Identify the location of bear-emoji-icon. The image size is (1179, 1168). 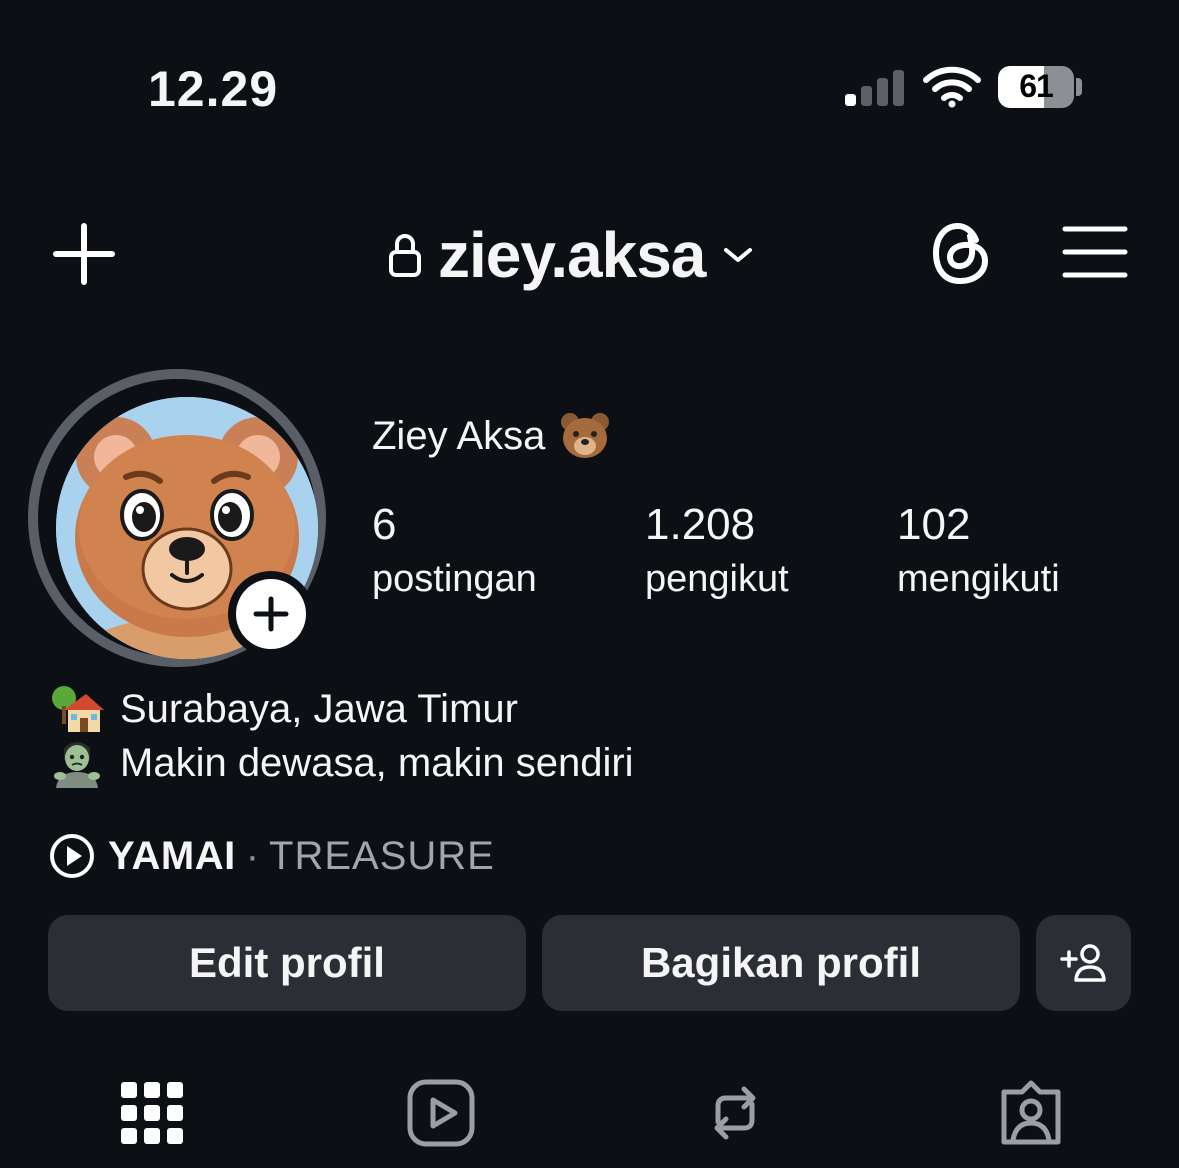
(585, 435).